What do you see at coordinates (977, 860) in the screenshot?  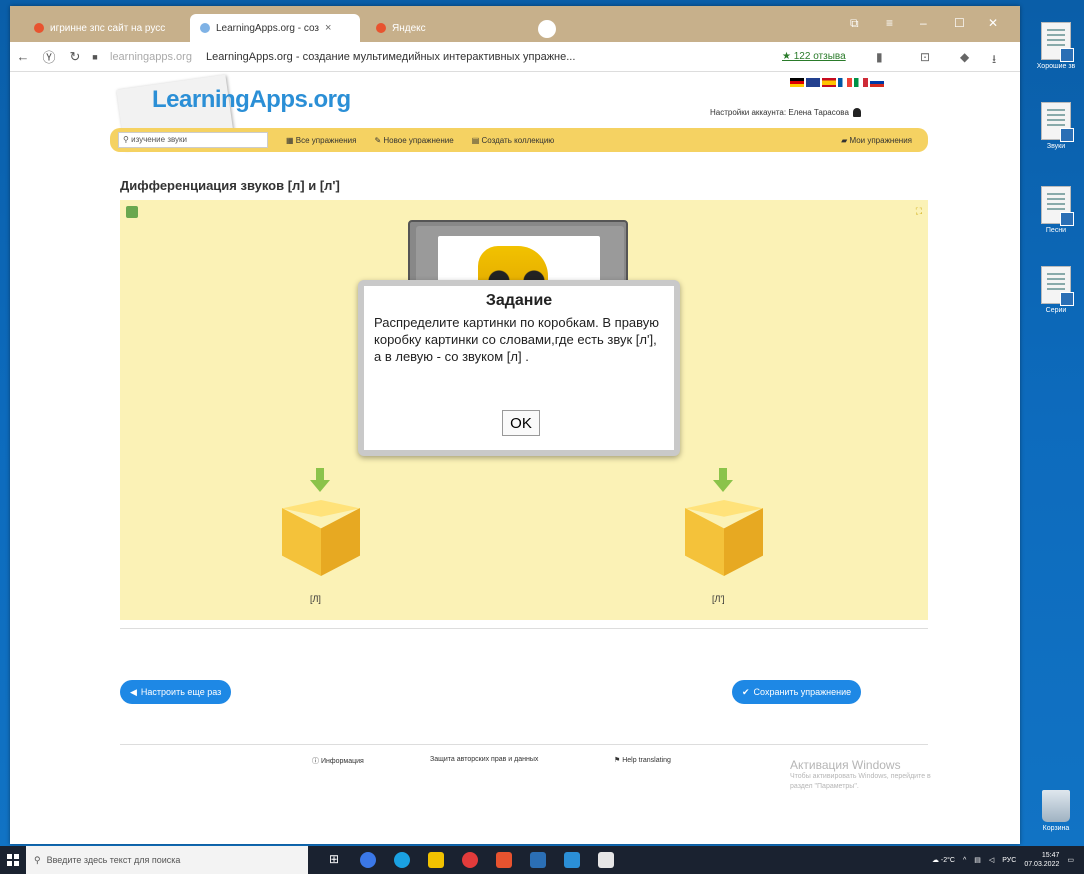 I see `network-icon: ▤` at bounding box center [977, 860].